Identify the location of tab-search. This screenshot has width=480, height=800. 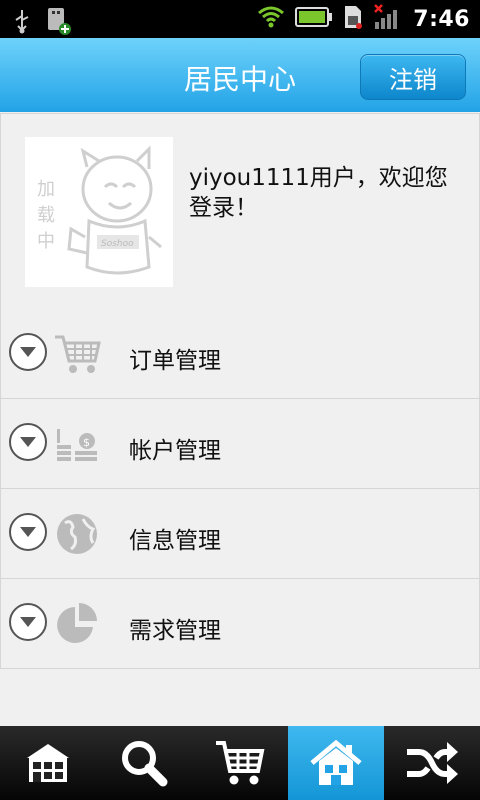
(144, 763).